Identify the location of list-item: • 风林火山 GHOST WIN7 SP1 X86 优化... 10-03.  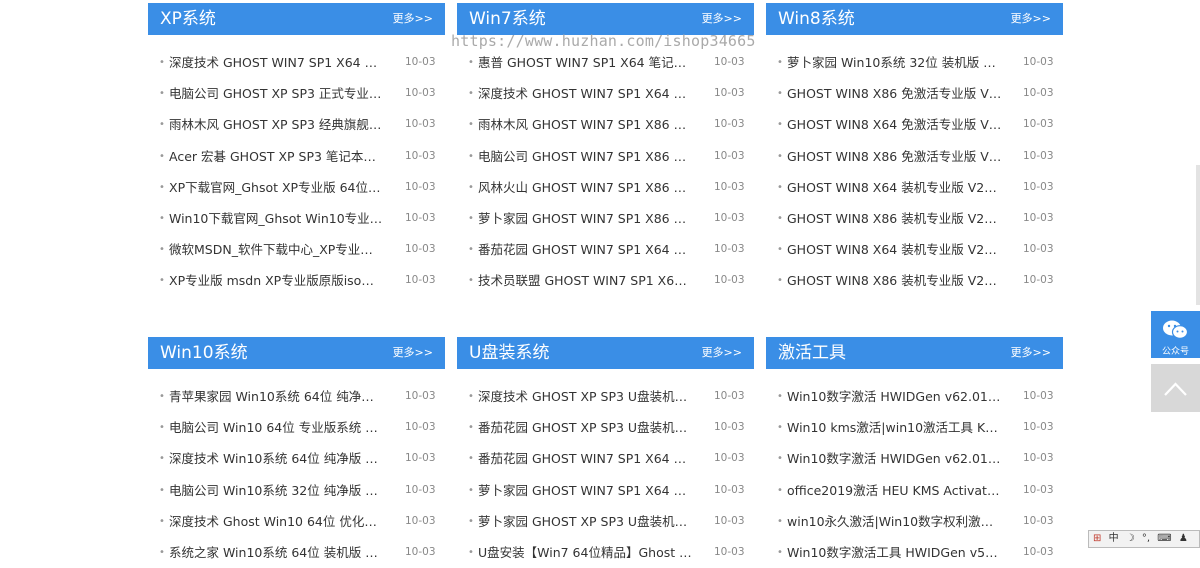
(605, 187).